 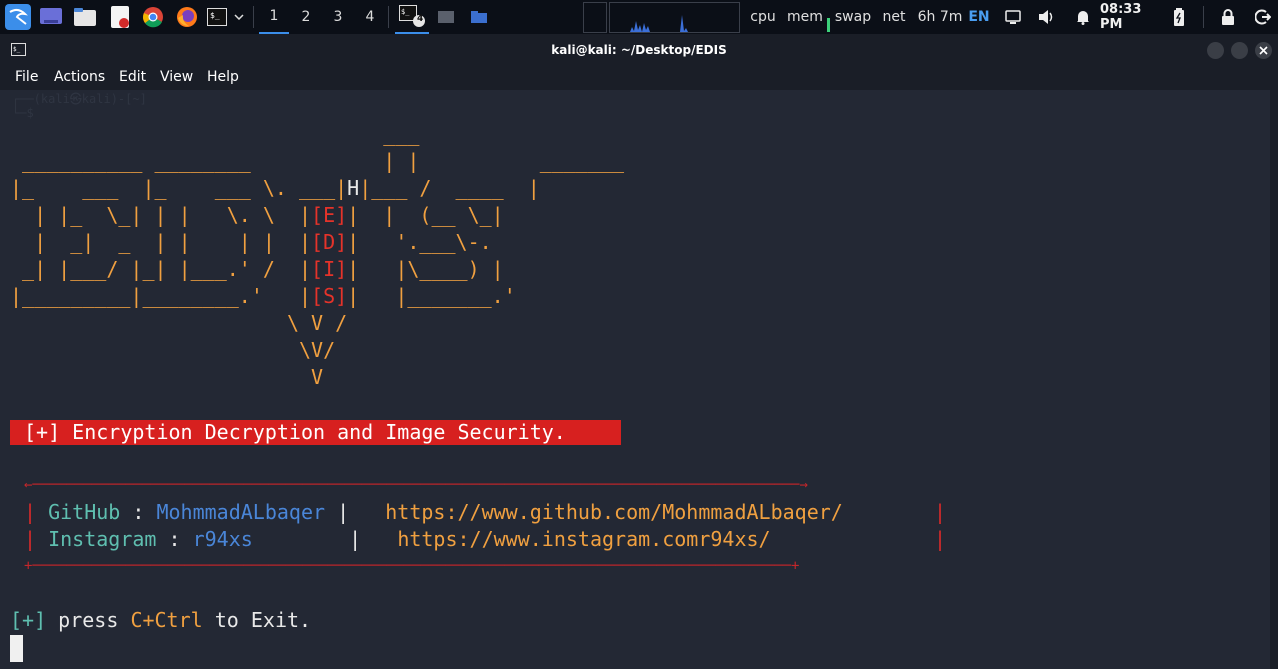 What do you see at coordinates (176, 77) in the screenshot?
I see `menu-view: View` at bounding box center [176, 77].